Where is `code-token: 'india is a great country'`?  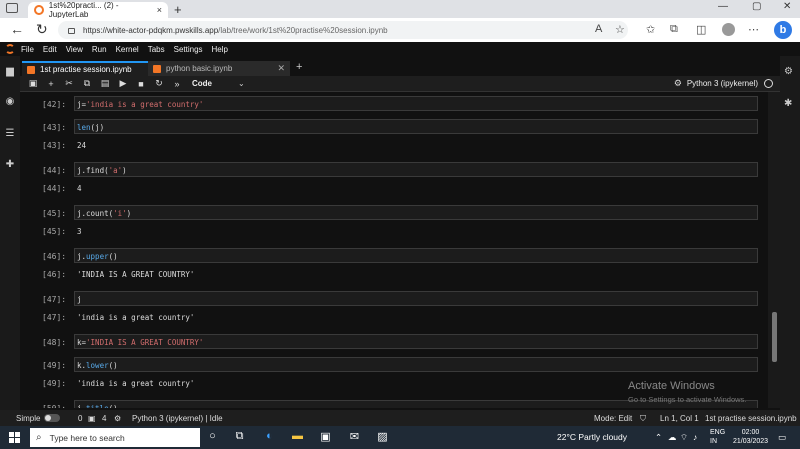 code-token: 'india is a great country' is located at coordinates (145, 104).